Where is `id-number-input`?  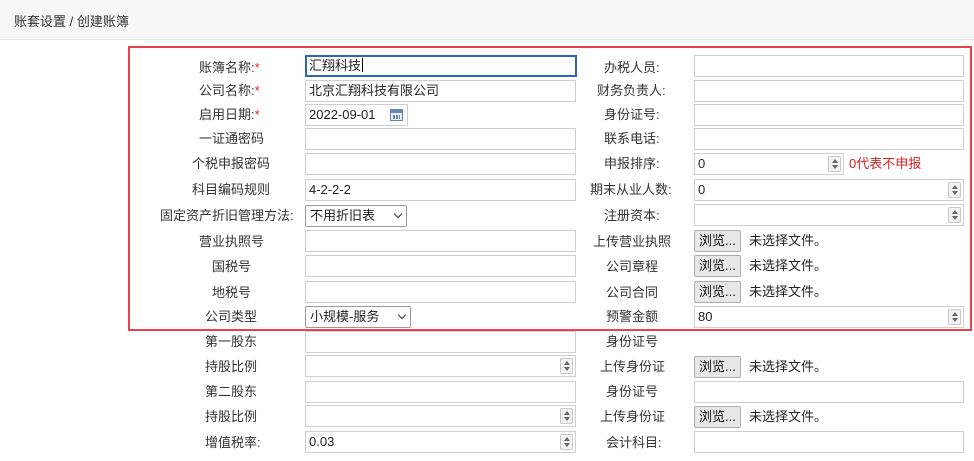
id-number-input is located at coordinates (829, 115).